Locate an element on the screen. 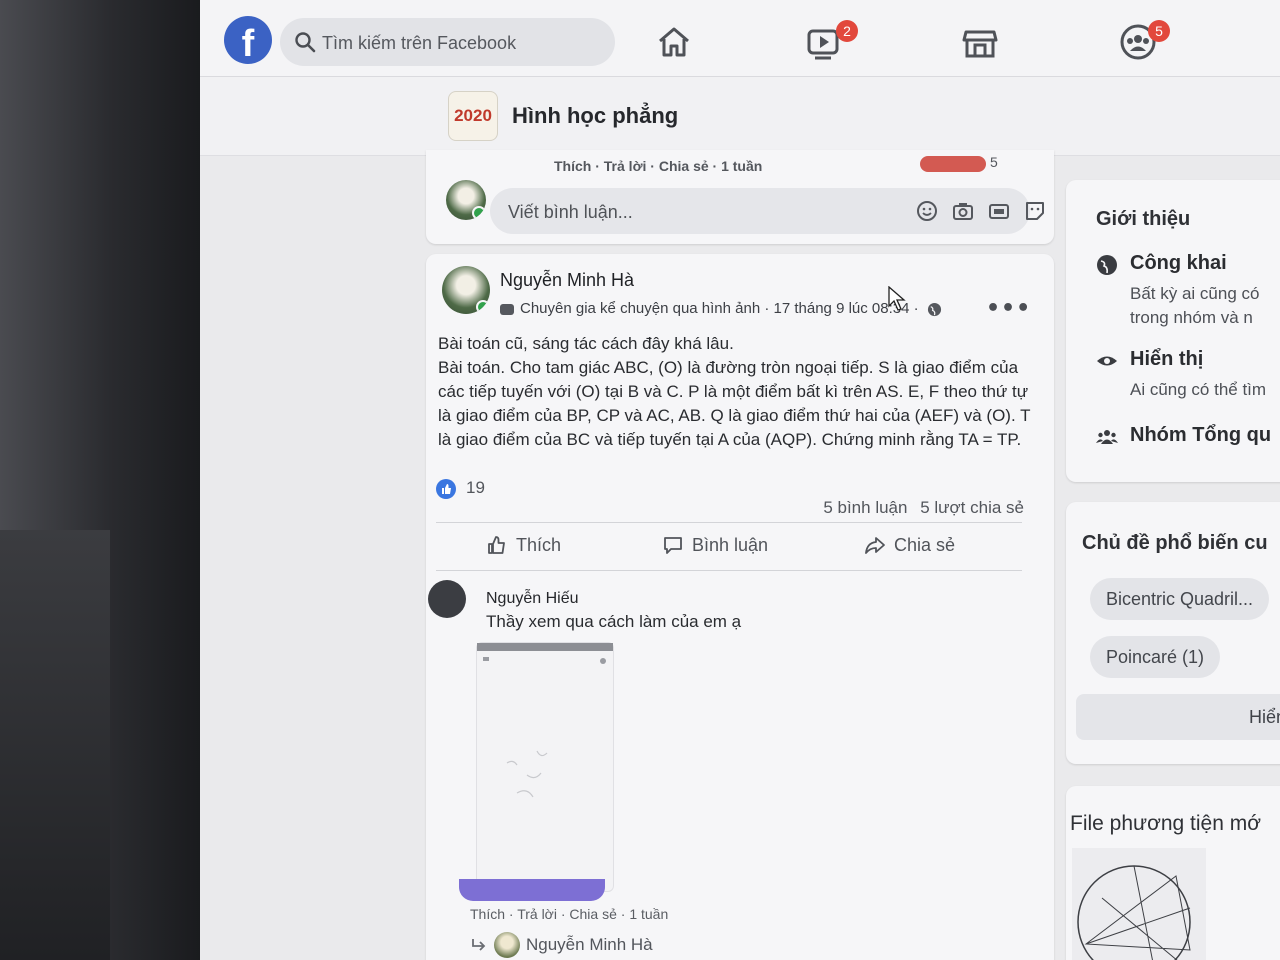 The height and width of the screenshot is (960, 1280). privacy-public-desc-2: trong nhóm và n is located at coordinates (1191, 317).